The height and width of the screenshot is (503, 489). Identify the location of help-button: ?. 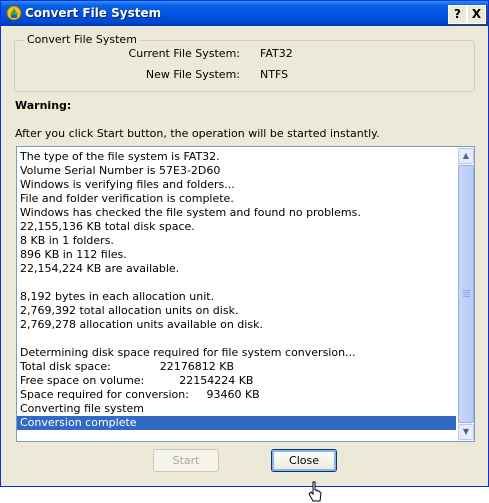
(457, 14).